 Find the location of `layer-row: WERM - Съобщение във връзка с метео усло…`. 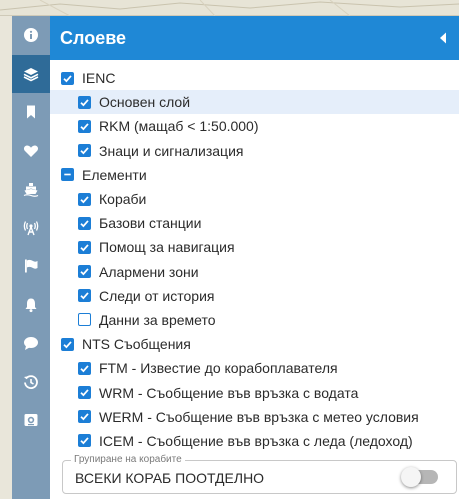

layer-row: WERM - Съобщение във връзка с метео усло… is located at coordinates (254, 417).